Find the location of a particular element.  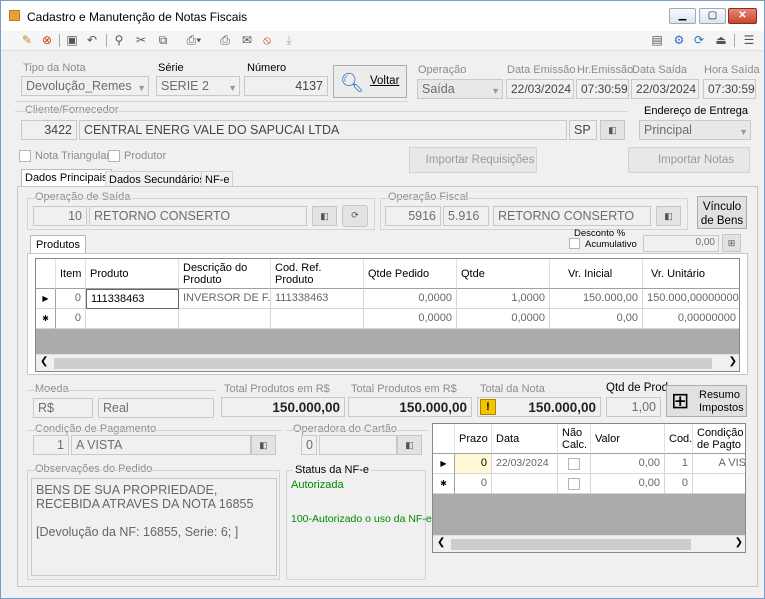

copy-icon: ⧉ is located at coordinates (163, 40).